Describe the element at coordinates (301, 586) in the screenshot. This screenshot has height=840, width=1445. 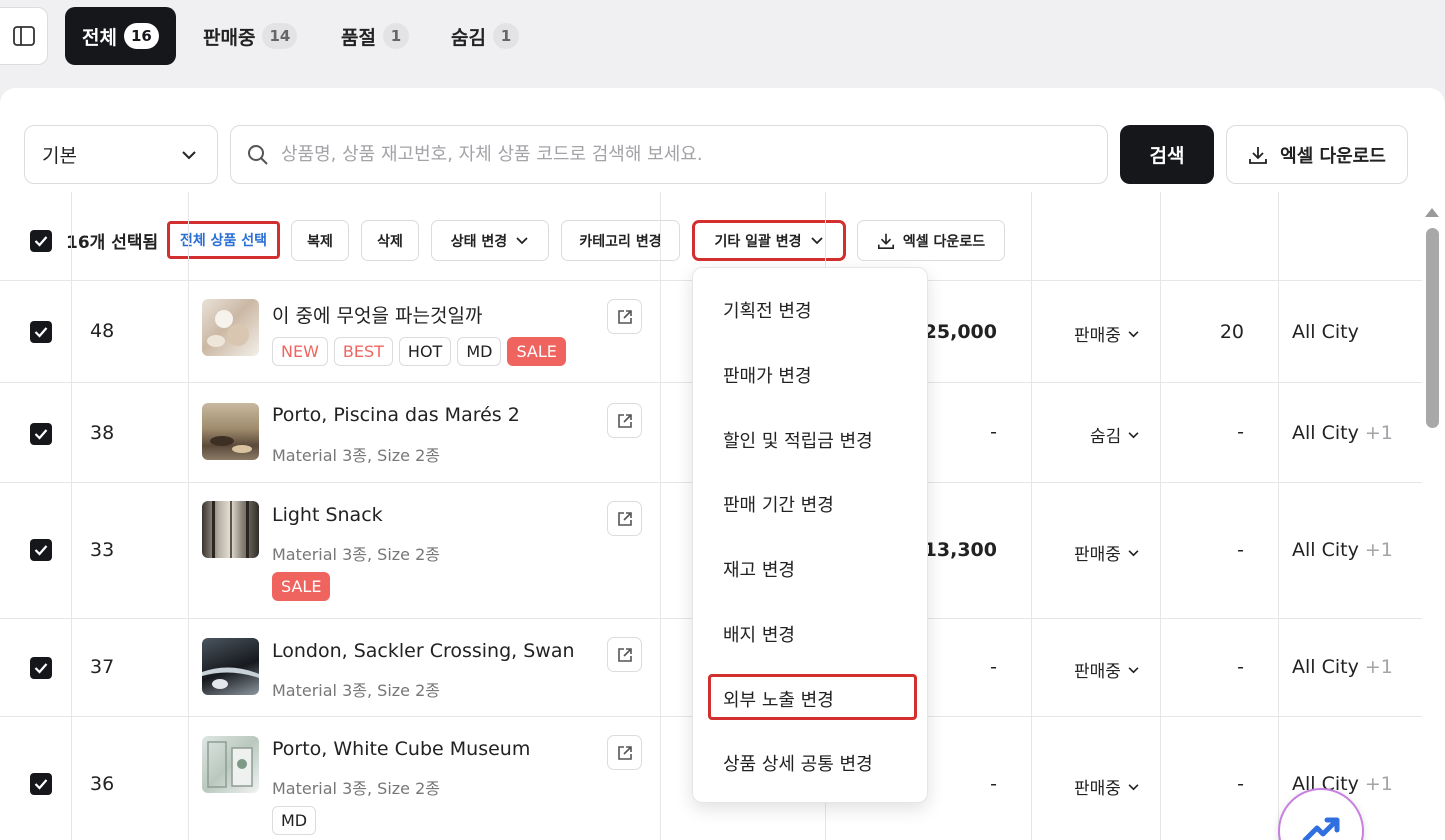
I see `badge-list: SALE` at that location.